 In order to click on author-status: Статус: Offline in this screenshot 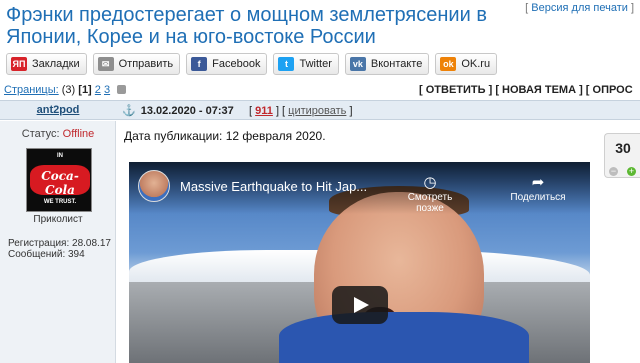, I will do `click(58, 134)`.